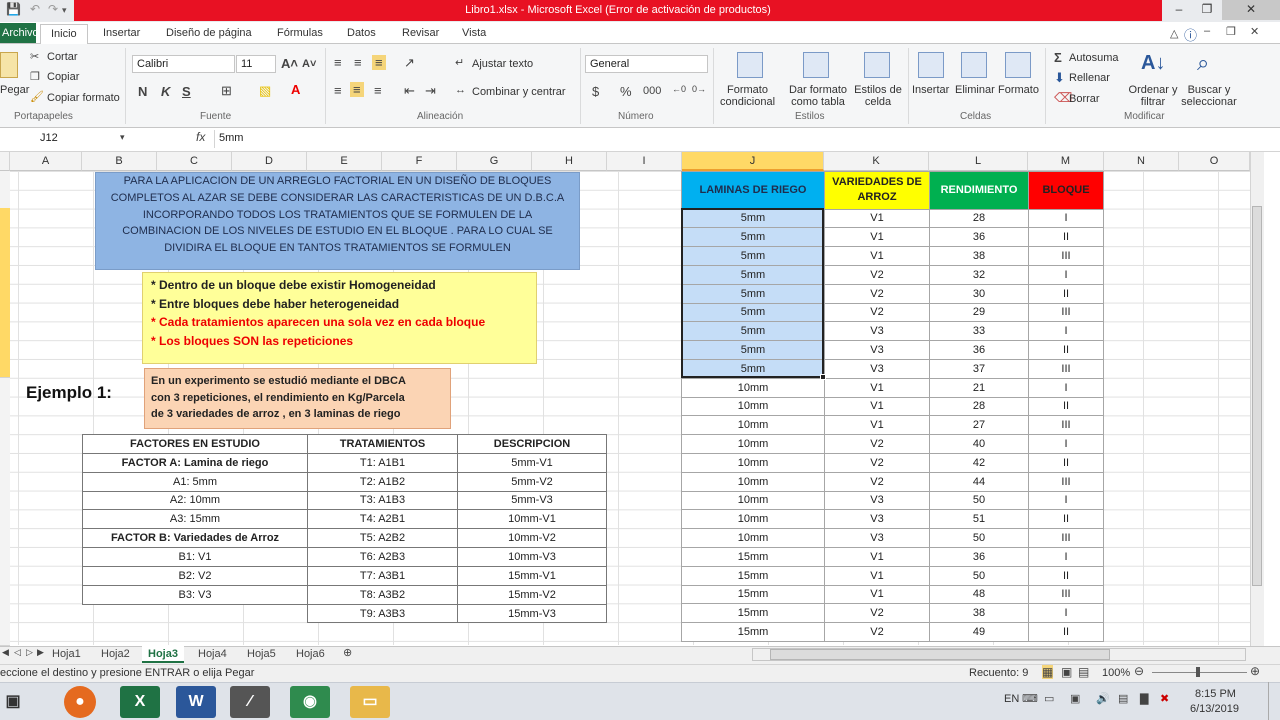 This screenshot has width=1280, height=720. I want to click on borders-icon: ⊞, so click(226, 91).